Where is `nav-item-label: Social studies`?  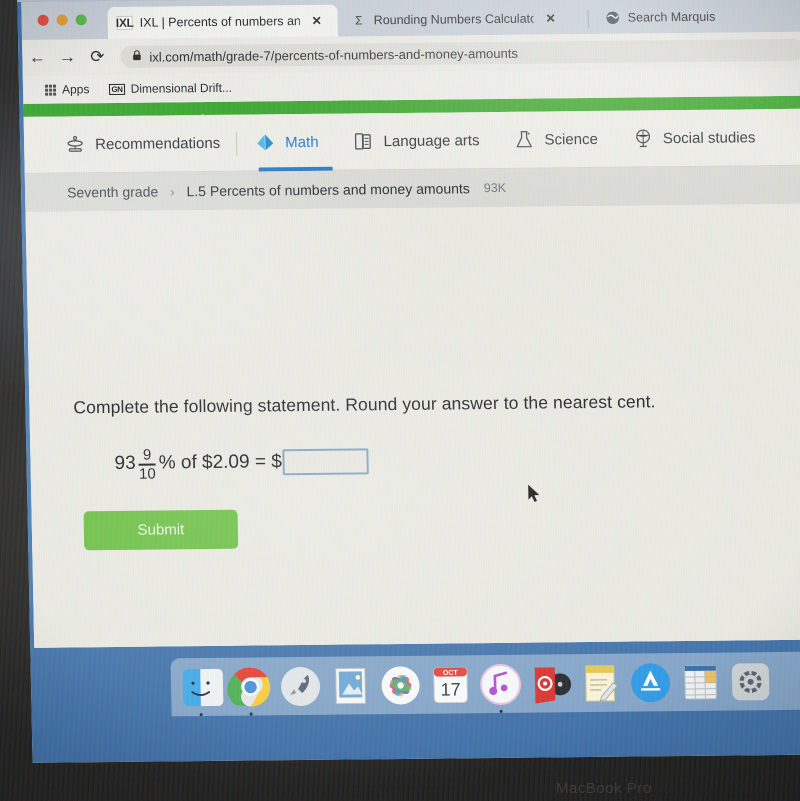 nav-item-label: Social studies is located at coordinates (709, 137).